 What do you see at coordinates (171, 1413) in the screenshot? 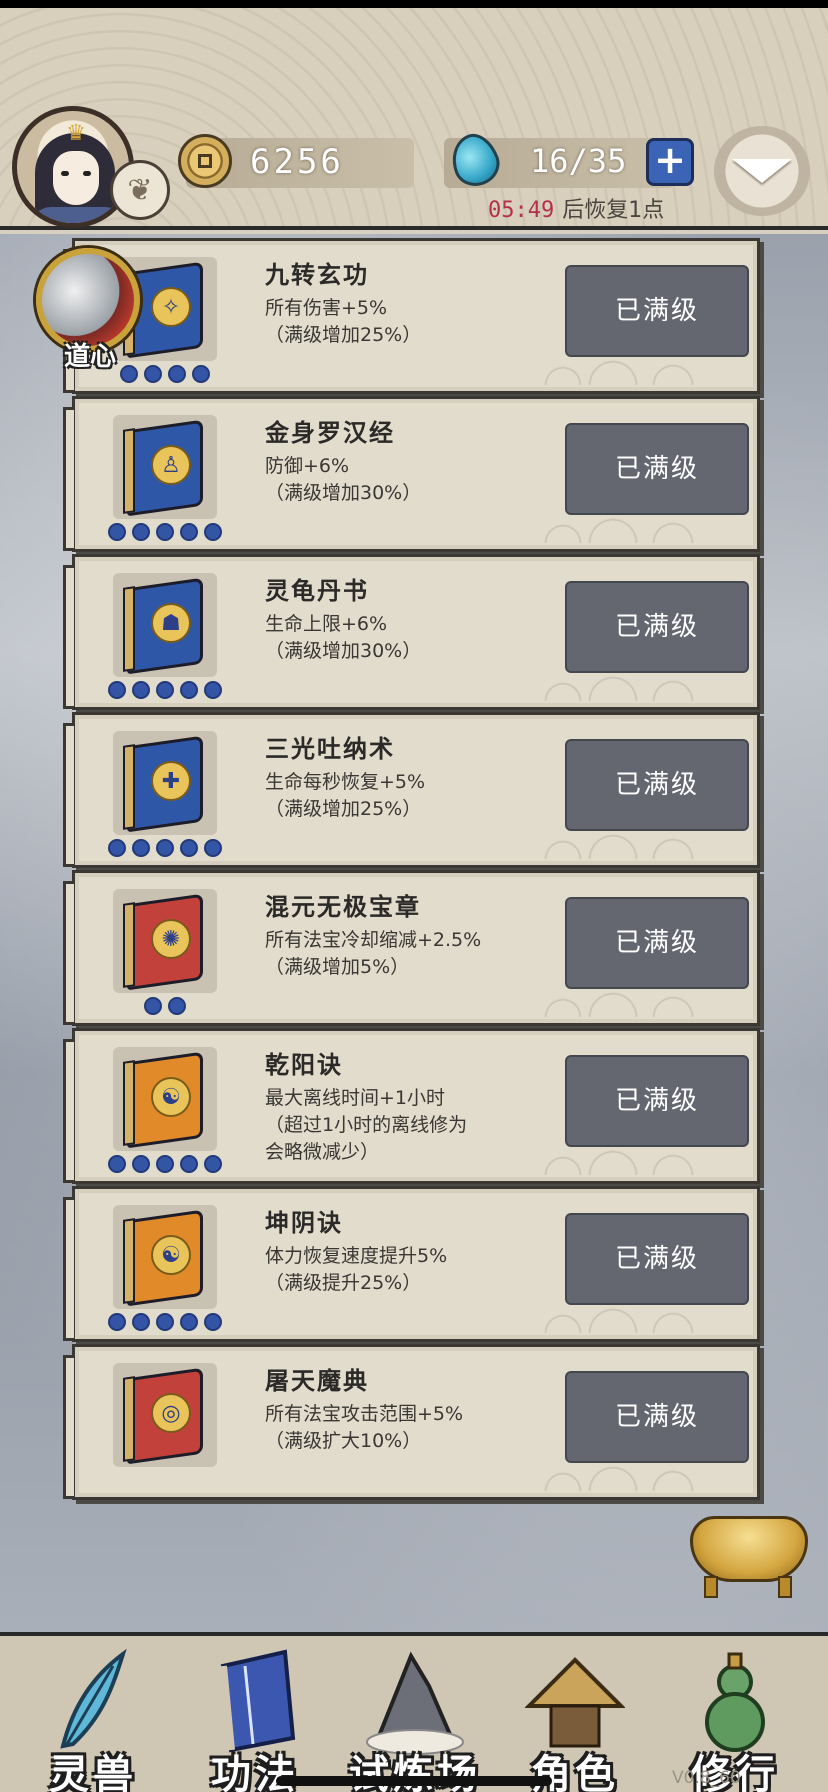
I see `target-icon: ◎` at bounding box center [171, 1413].